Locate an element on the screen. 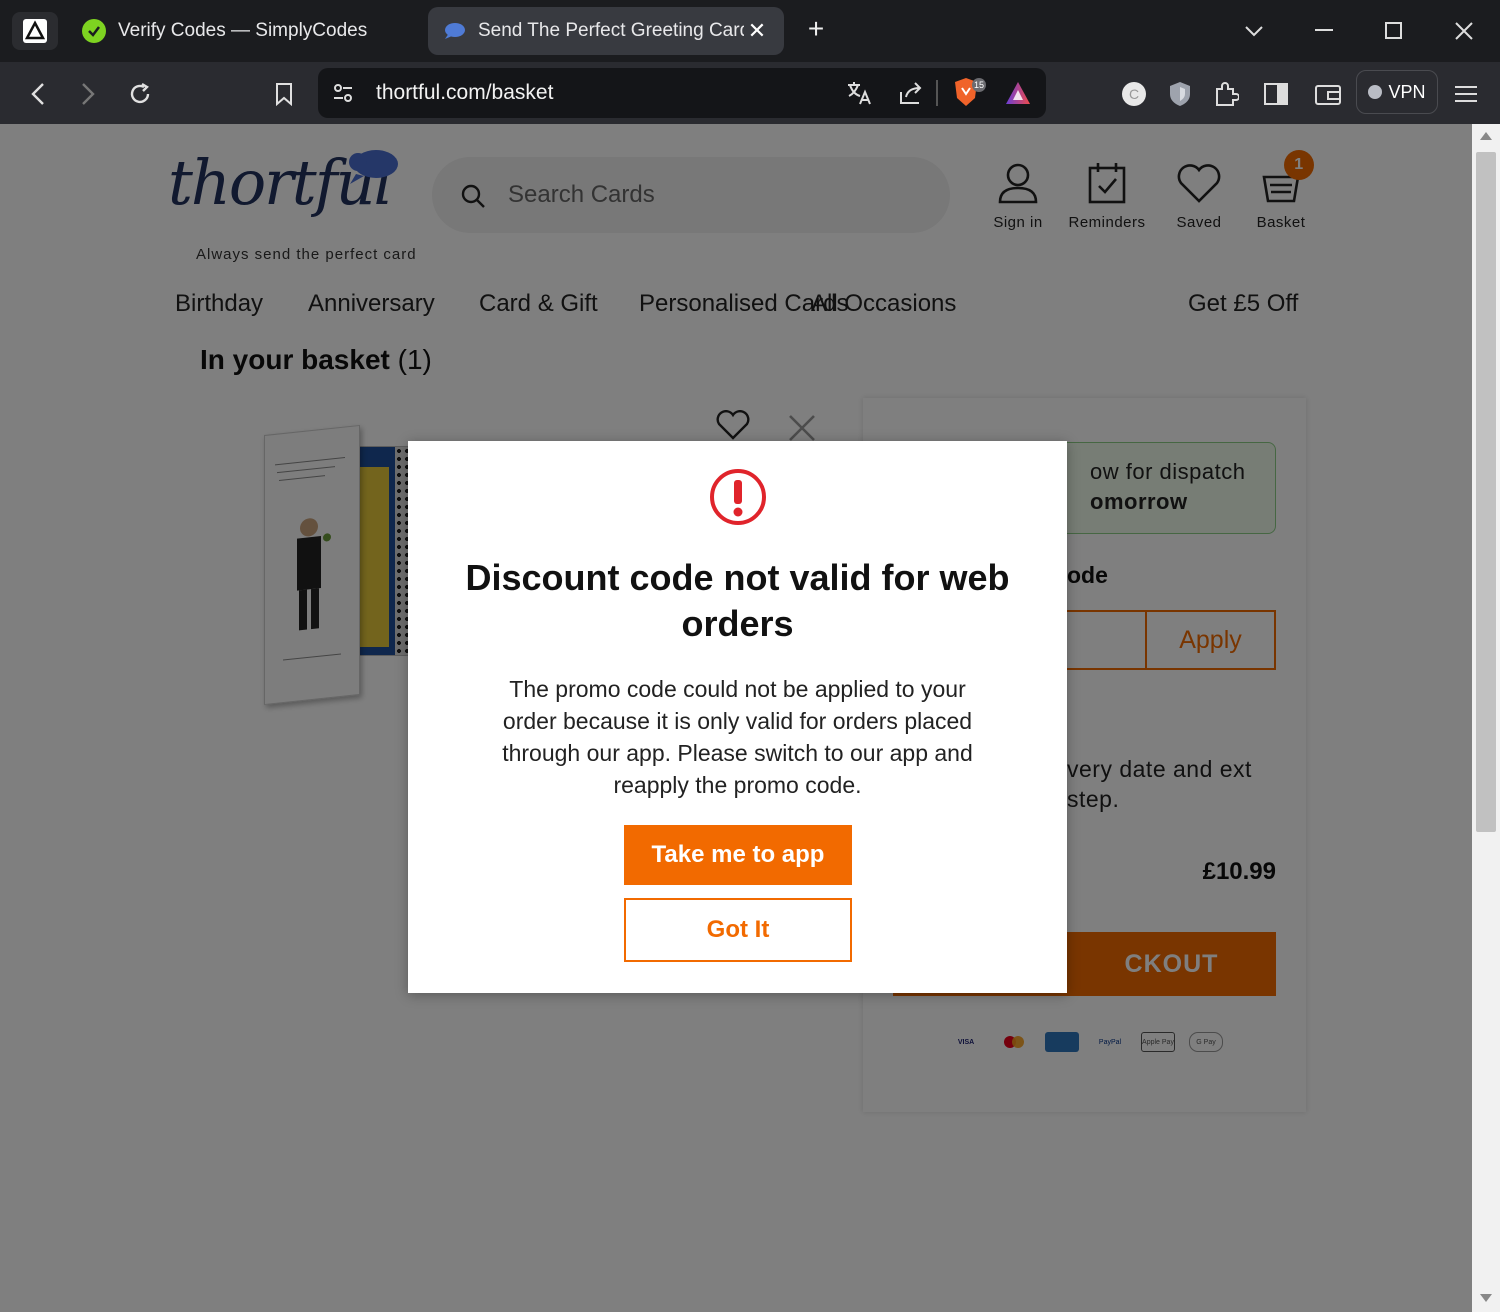 The width and height of the screenshot is (1500, 1312). tab-list-chevron-down-icon is located at coordinates (1254, 31).